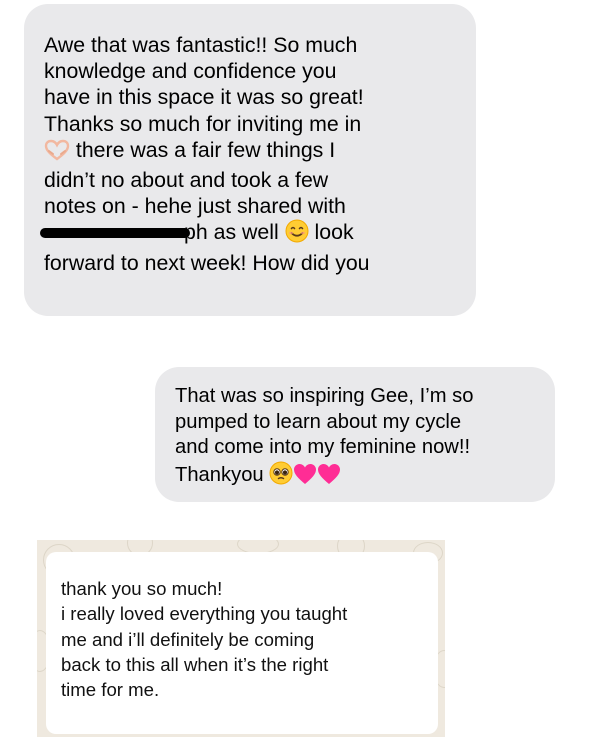 The image size is (591, 737). Describe the element at coordinates (115, 232) in the screenshot. I see `redaction-scribble` at that location.